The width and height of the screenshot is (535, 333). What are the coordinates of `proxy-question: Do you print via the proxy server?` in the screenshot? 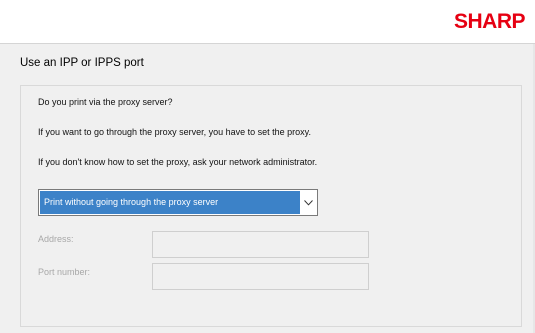 It's located at (105, 102).